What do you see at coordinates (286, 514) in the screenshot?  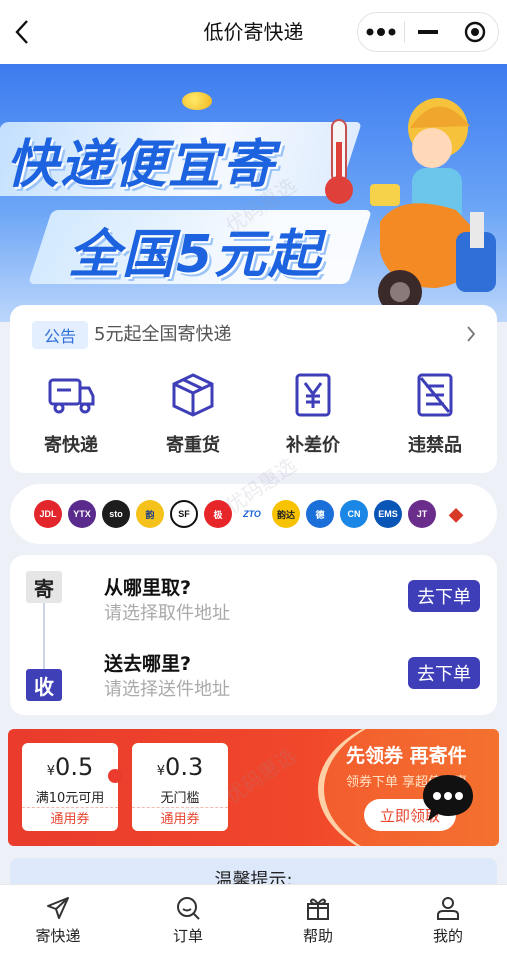 I see `yto-logo: 韵达` at bounding box center [286, 514].